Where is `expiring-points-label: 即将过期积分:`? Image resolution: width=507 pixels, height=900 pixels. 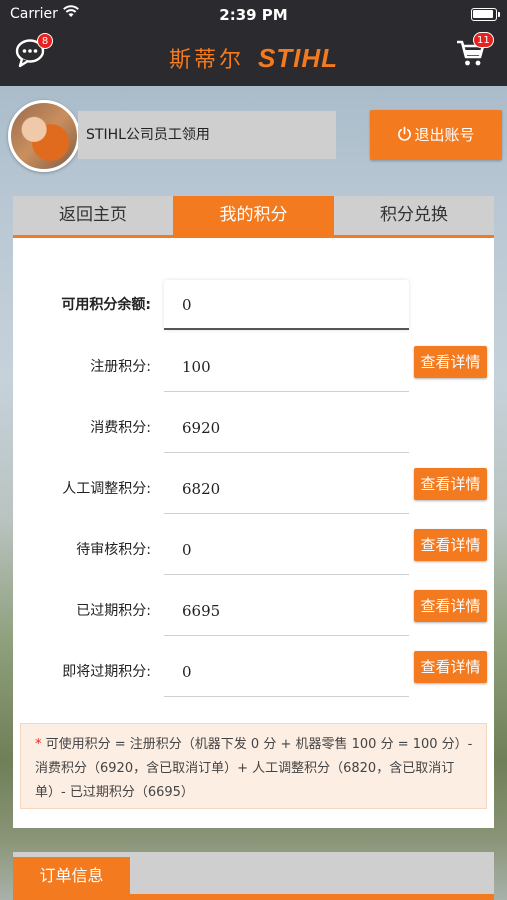
expiring-points-label: 即将过期积分: is located at coordinates (106, 672).